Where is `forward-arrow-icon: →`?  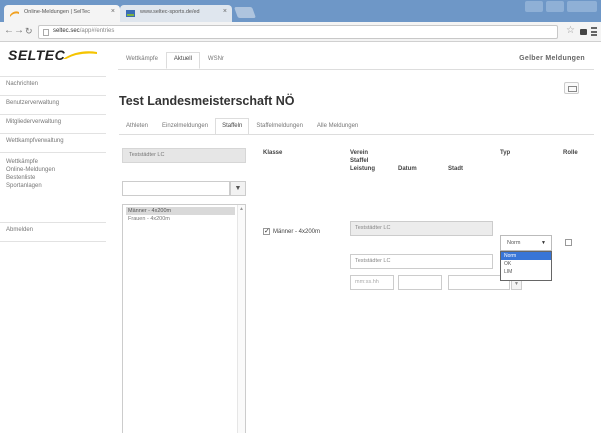
forward-arrow-icon: → is located at coordinates (19, 31).